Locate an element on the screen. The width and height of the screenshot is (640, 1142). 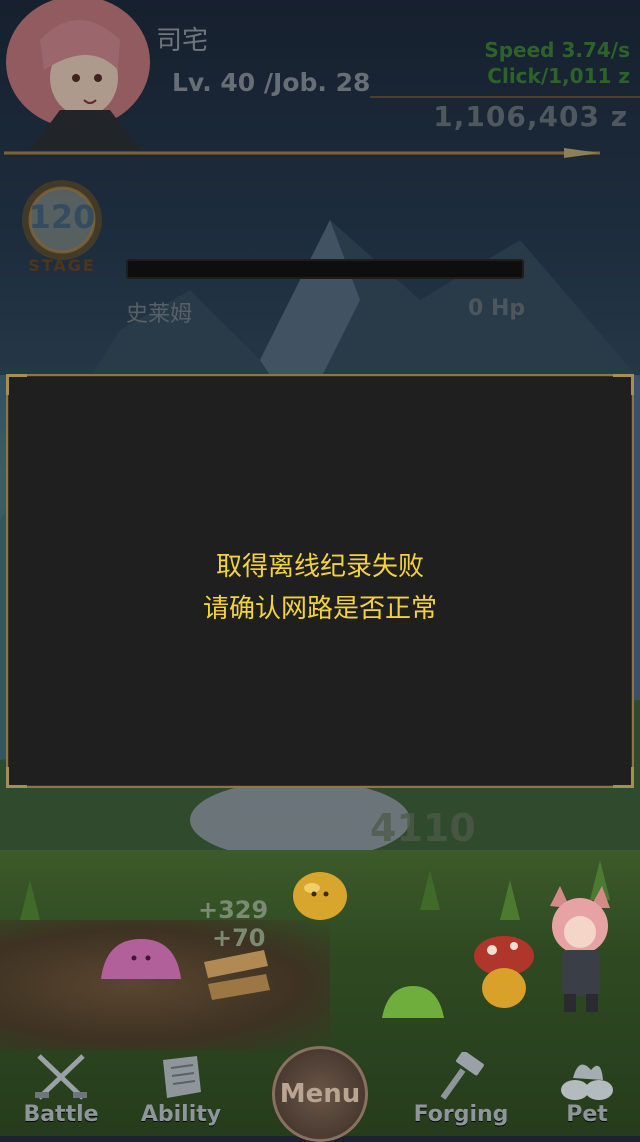
player-name: 司宅 is located at coordinates (182, 41).